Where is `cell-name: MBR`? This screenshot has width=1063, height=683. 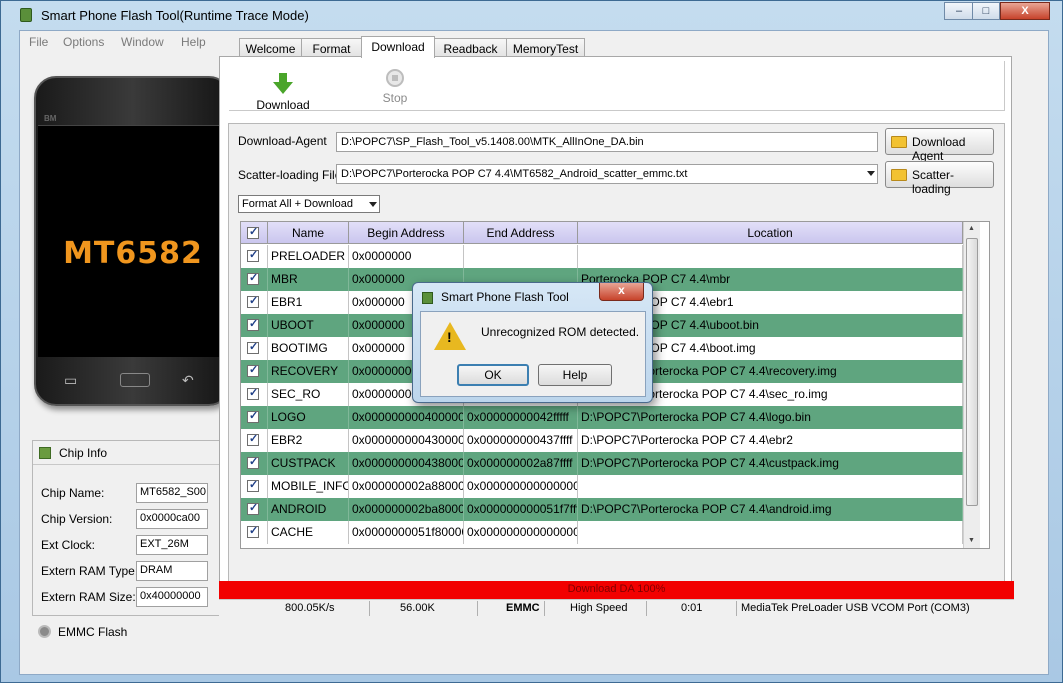 cell-name: MBR is located at coordinates (308, 279).